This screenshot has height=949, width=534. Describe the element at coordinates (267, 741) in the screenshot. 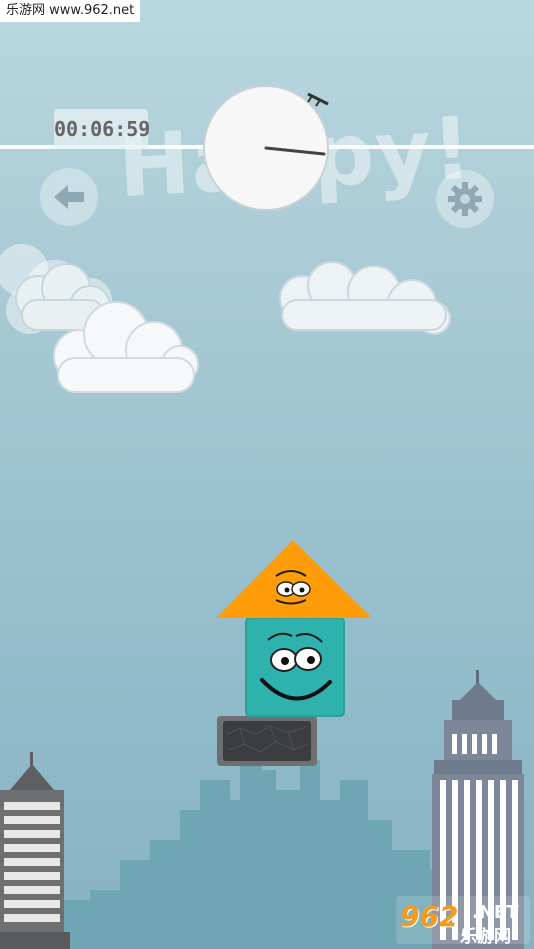

I see `stone-block` at that location.